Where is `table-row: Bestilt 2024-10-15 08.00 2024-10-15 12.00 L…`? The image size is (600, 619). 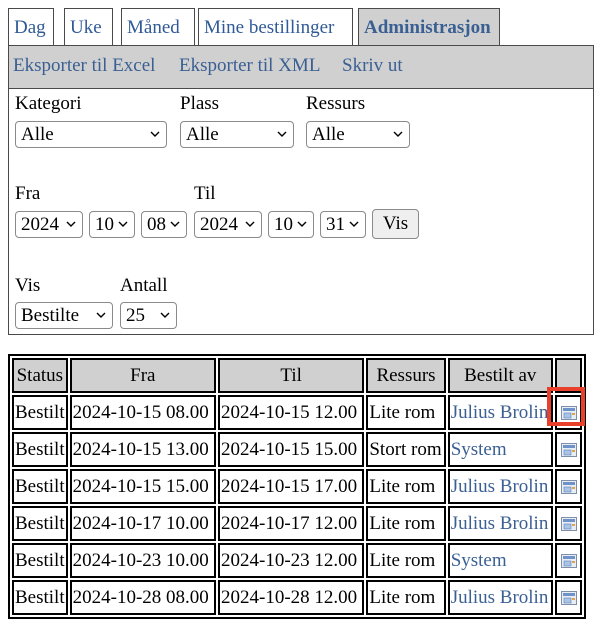
table-row: Bestilt 2024-10-15 08.00 2024-10-15 12.00 L… is located at coordinates (297, 412).